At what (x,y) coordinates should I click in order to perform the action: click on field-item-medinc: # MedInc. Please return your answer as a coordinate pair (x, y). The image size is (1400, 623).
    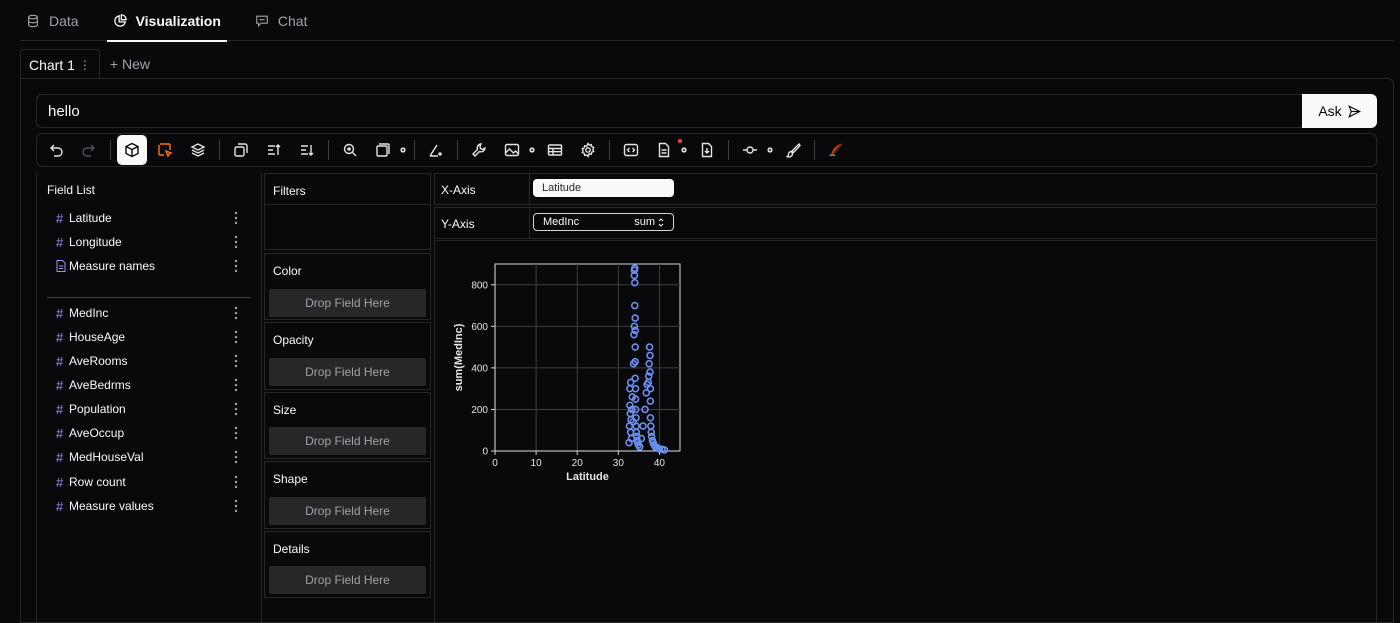
    Looking at the image, I should click on (149, 313).